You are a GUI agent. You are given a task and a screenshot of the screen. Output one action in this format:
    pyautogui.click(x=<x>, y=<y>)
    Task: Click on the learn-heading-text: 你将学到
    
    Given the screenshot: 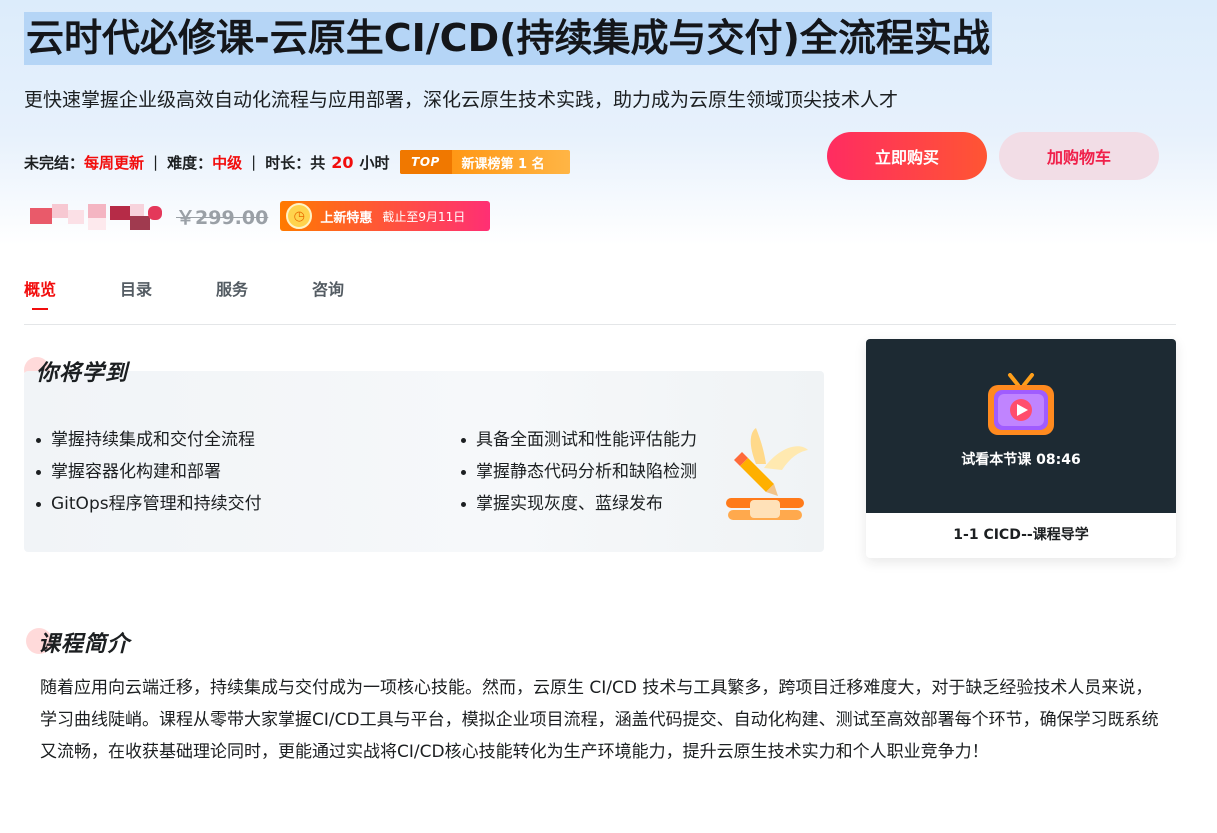 What is the action you would take?
    pyautogui.click(x=82, y=373)
    